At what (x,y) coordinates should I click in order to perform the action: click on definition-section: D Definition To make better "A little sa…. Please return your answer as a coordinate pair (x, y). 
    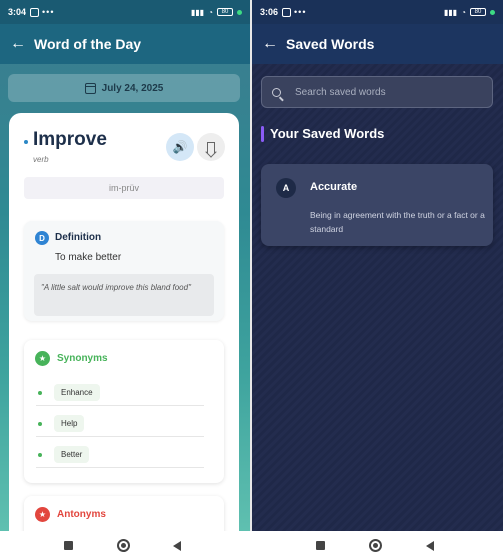
    Looking at the image, I should click on (124, 271).